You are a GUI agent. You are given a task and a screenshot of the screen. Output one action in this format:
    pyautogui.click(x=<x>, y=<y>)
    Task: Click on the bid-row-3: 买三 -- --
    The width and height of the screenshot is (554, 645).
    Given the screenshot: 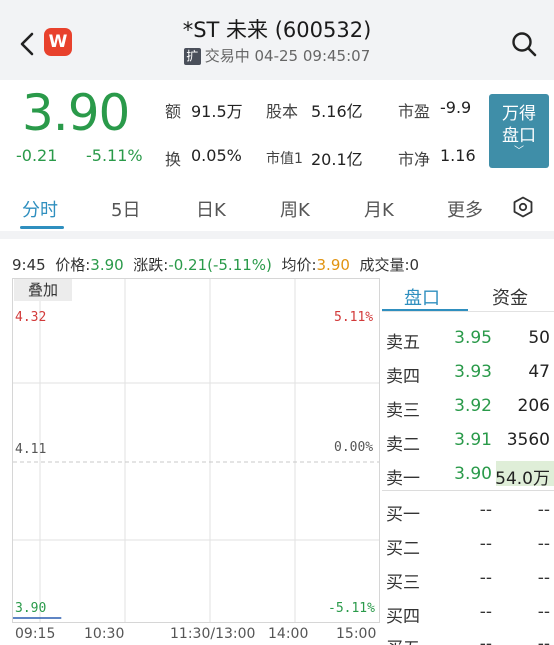 What is the action you would take?
    pyautogui.click(x=468, y=579)
    